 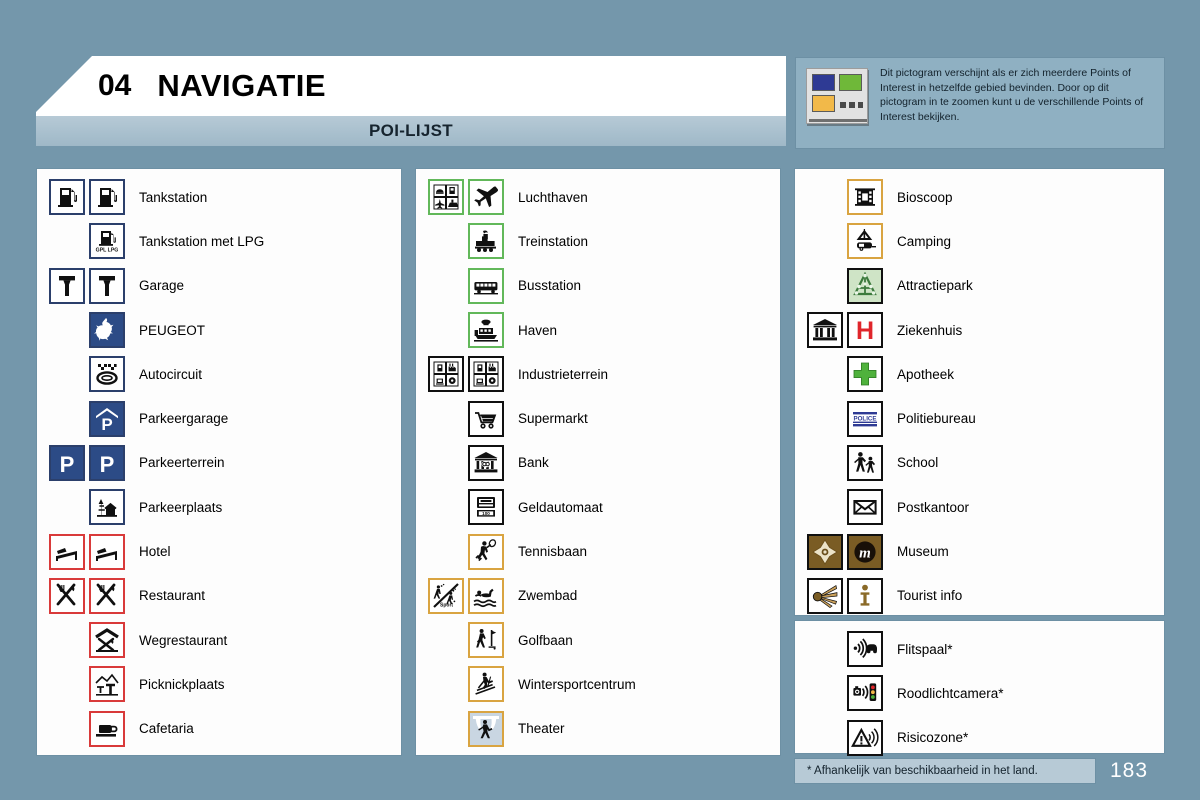 I want to click on poi-row: Luchthaven, so click(x=598, y=197).